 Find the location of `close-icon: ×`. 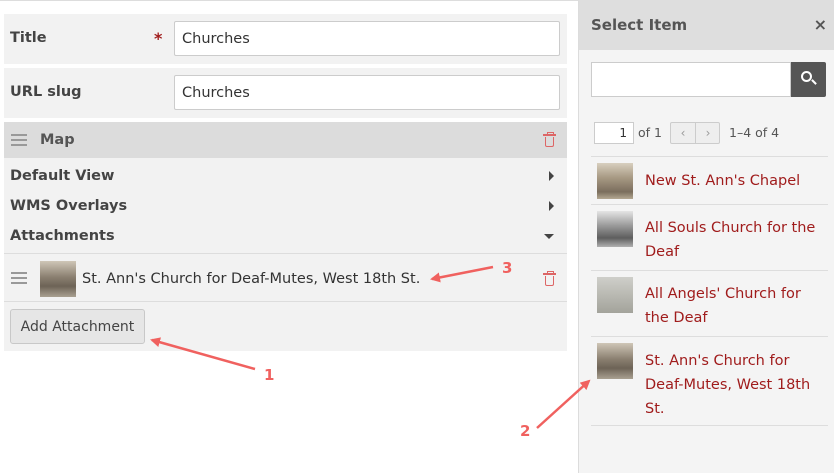

close-icon: × is located at coordinates (820, 25).